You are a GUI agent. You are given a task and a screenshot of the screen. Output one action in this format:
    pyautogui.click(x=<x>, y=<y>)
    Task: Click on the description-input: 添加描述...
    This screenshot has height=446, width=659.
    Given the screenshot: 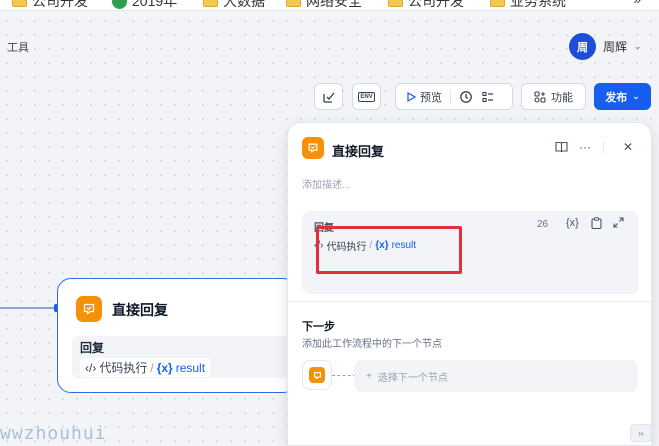 What is the action you would take?
    pyautogui.click(x=326, y=183)
    